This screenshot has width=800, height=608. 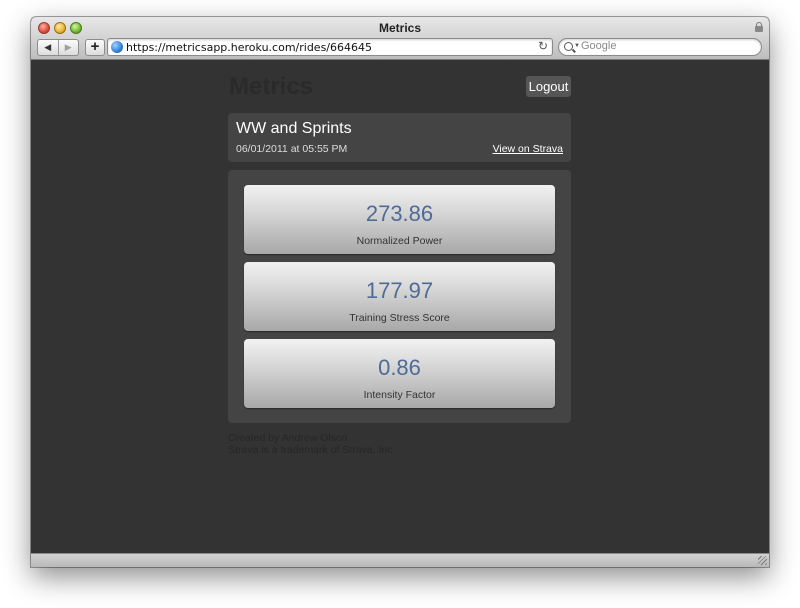 I want to click on metric-card-training-stress-score: 177.97 Training Stress Score, so click(x=399, y=296).